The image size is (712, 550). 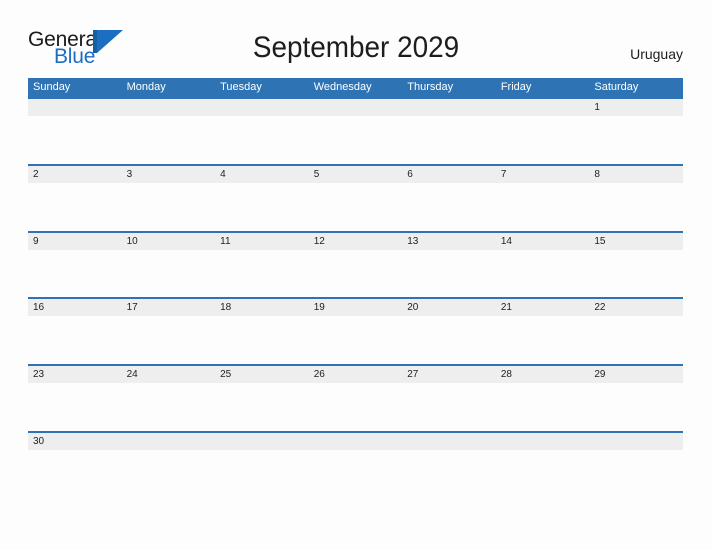 I want to click on day-number: 20, so click(x=449, y=307).